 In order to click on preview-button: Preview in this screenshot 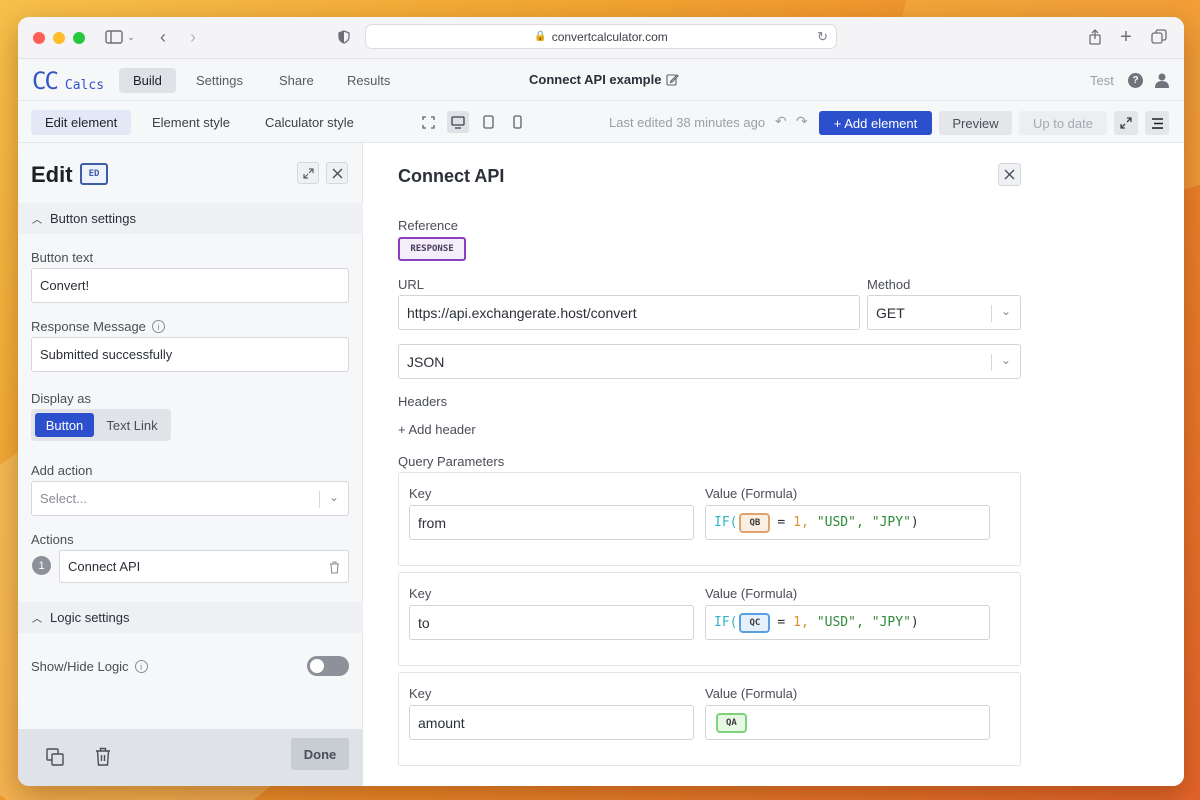, I will do `click(975, 123)`.